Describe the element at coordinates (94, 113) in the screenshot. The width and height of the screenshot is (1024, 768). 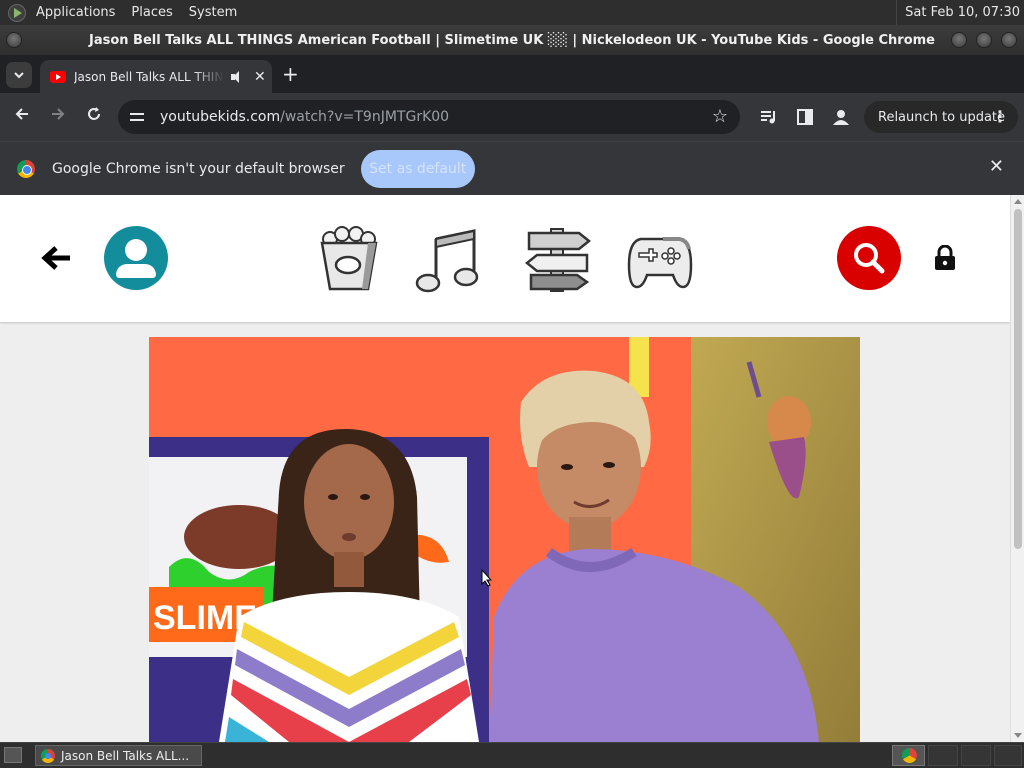
I see `reload-icon` at that location.